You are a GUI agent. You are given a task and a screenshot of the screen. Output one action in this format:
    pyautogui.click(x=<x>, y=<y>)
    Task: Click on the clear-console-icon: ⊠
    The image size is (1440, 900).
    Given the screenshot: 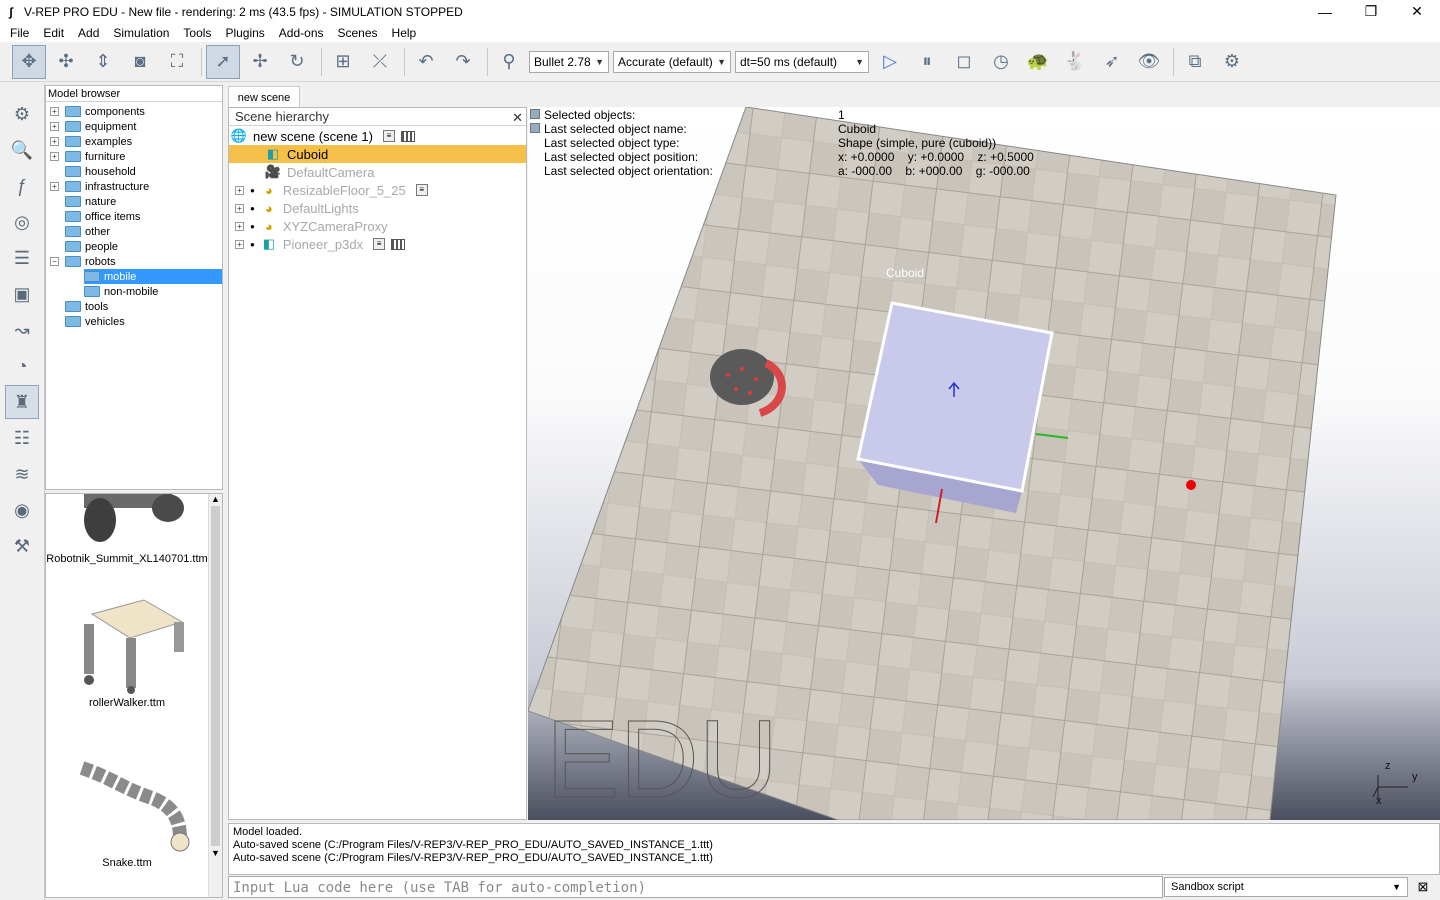 What is the action you would take?
    pyautogui.click(x=1423, y=887)
    